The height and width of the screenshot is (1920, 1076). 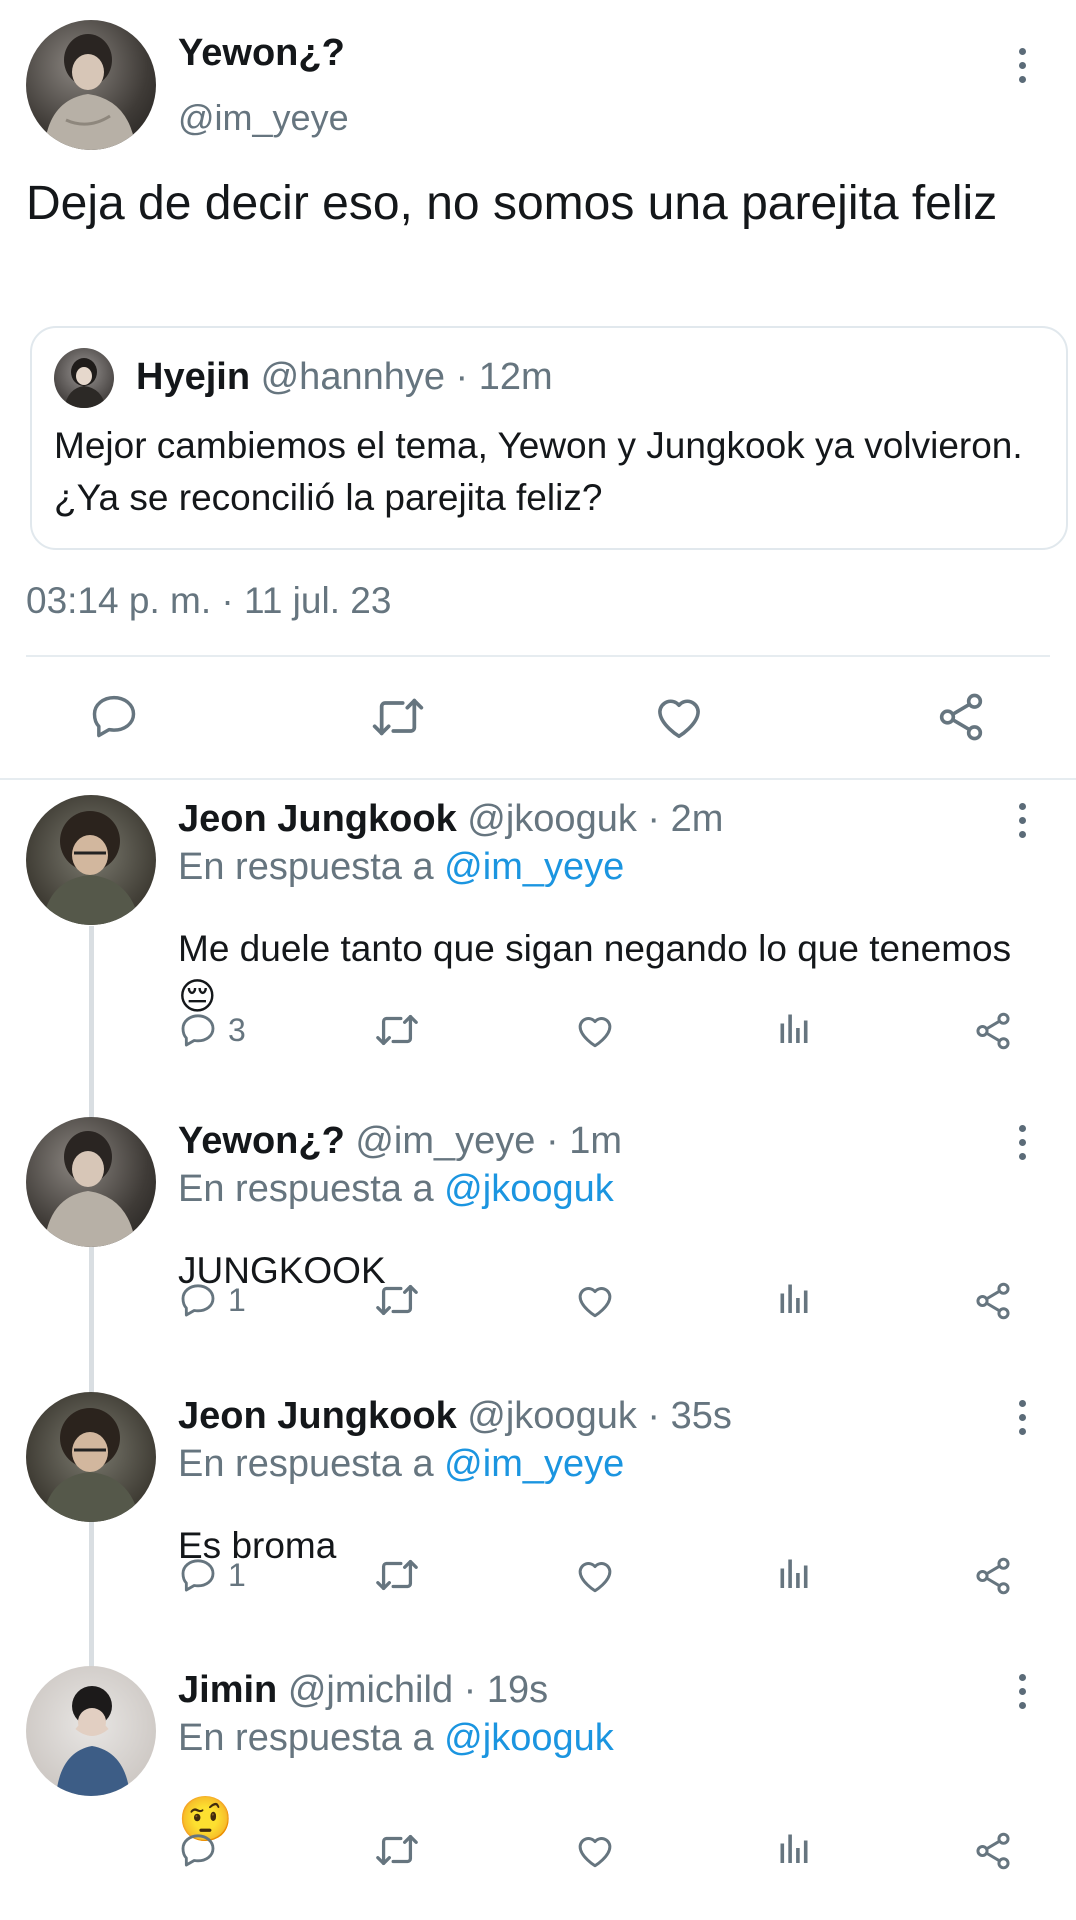 I want to click on reply-count: 3, so click(x=237, y=1030).